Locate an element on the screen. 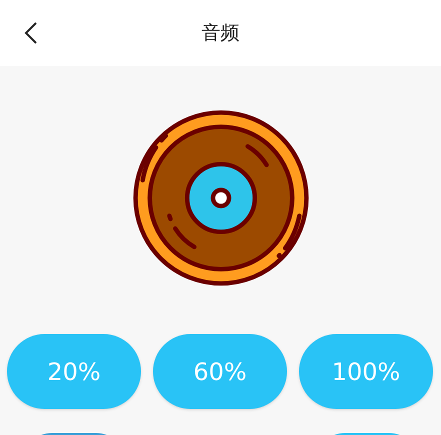  back-icon is located at coordinates (31, 33).